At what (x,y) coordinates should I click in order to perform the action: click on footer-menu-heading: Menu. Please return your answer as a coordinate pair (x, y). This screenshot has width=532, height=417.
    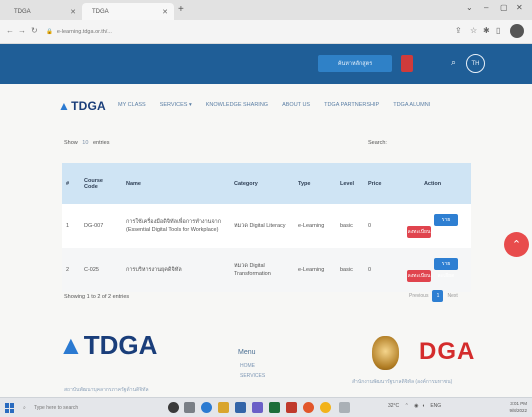
    Looking at the image, I should click on (247, 352).